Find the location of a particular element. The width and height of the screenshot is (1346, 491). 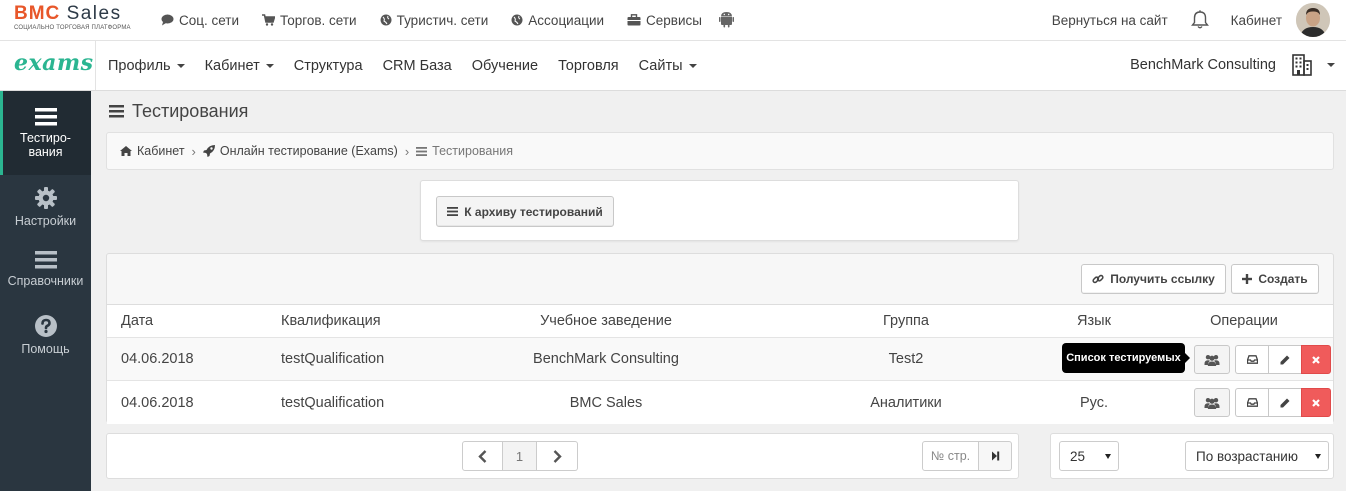

top-nav-services: Сервисы is located at coordinates (664, 20).